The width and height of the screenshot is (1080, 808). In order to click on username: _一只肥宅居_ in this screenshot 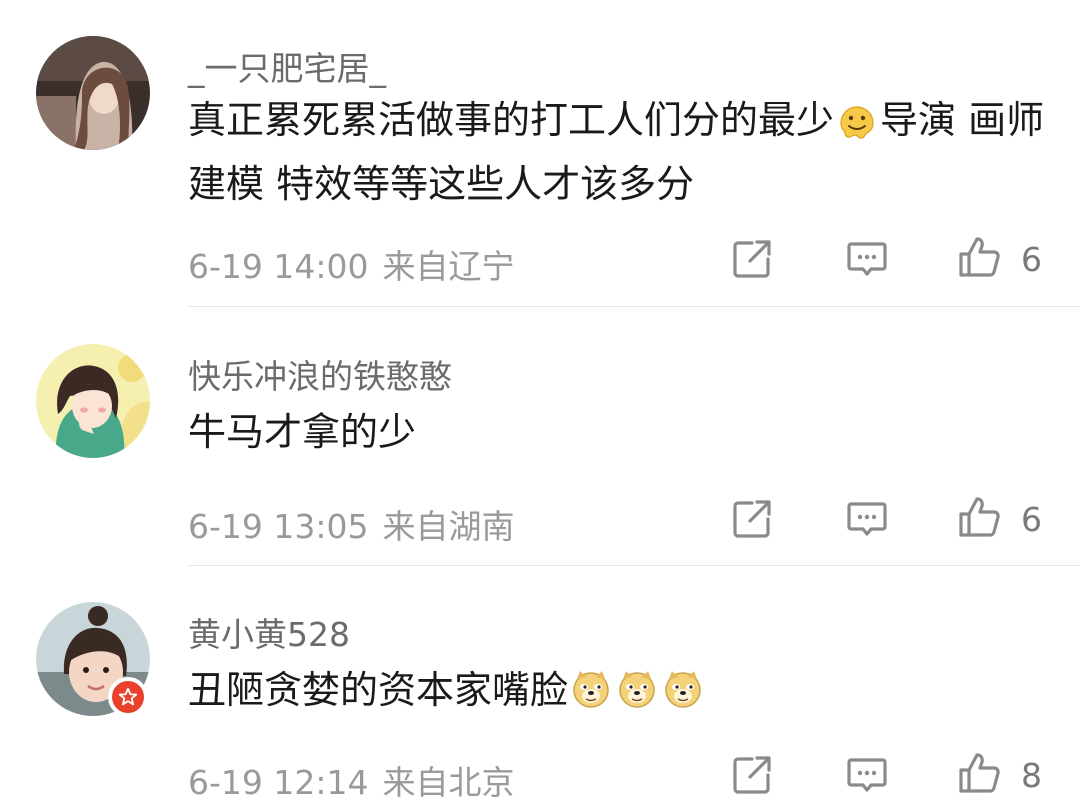, I will do `click(287, 66)`.